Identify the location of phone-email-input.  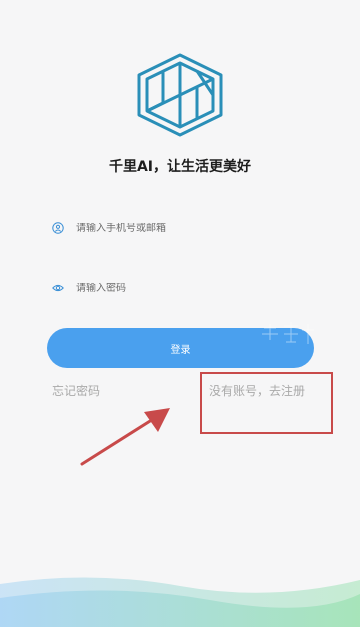
(186, 228).